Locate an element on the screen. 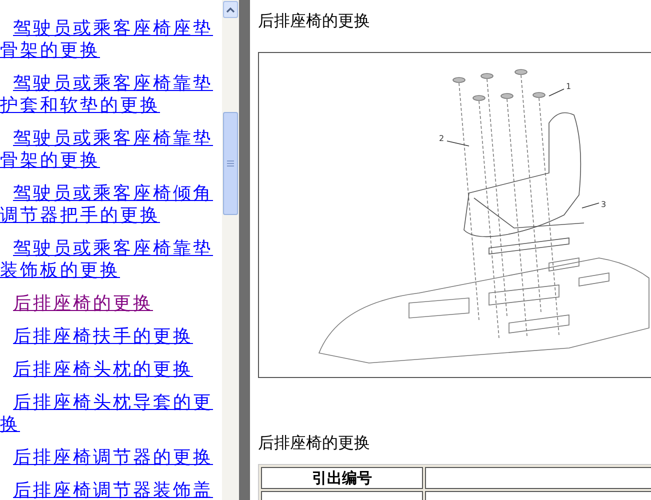 The image size is (651, 500). nav-link: 驾驶员或乘客座椅靠垫护套和软垫的更换 is located at coordinates (107, 95).